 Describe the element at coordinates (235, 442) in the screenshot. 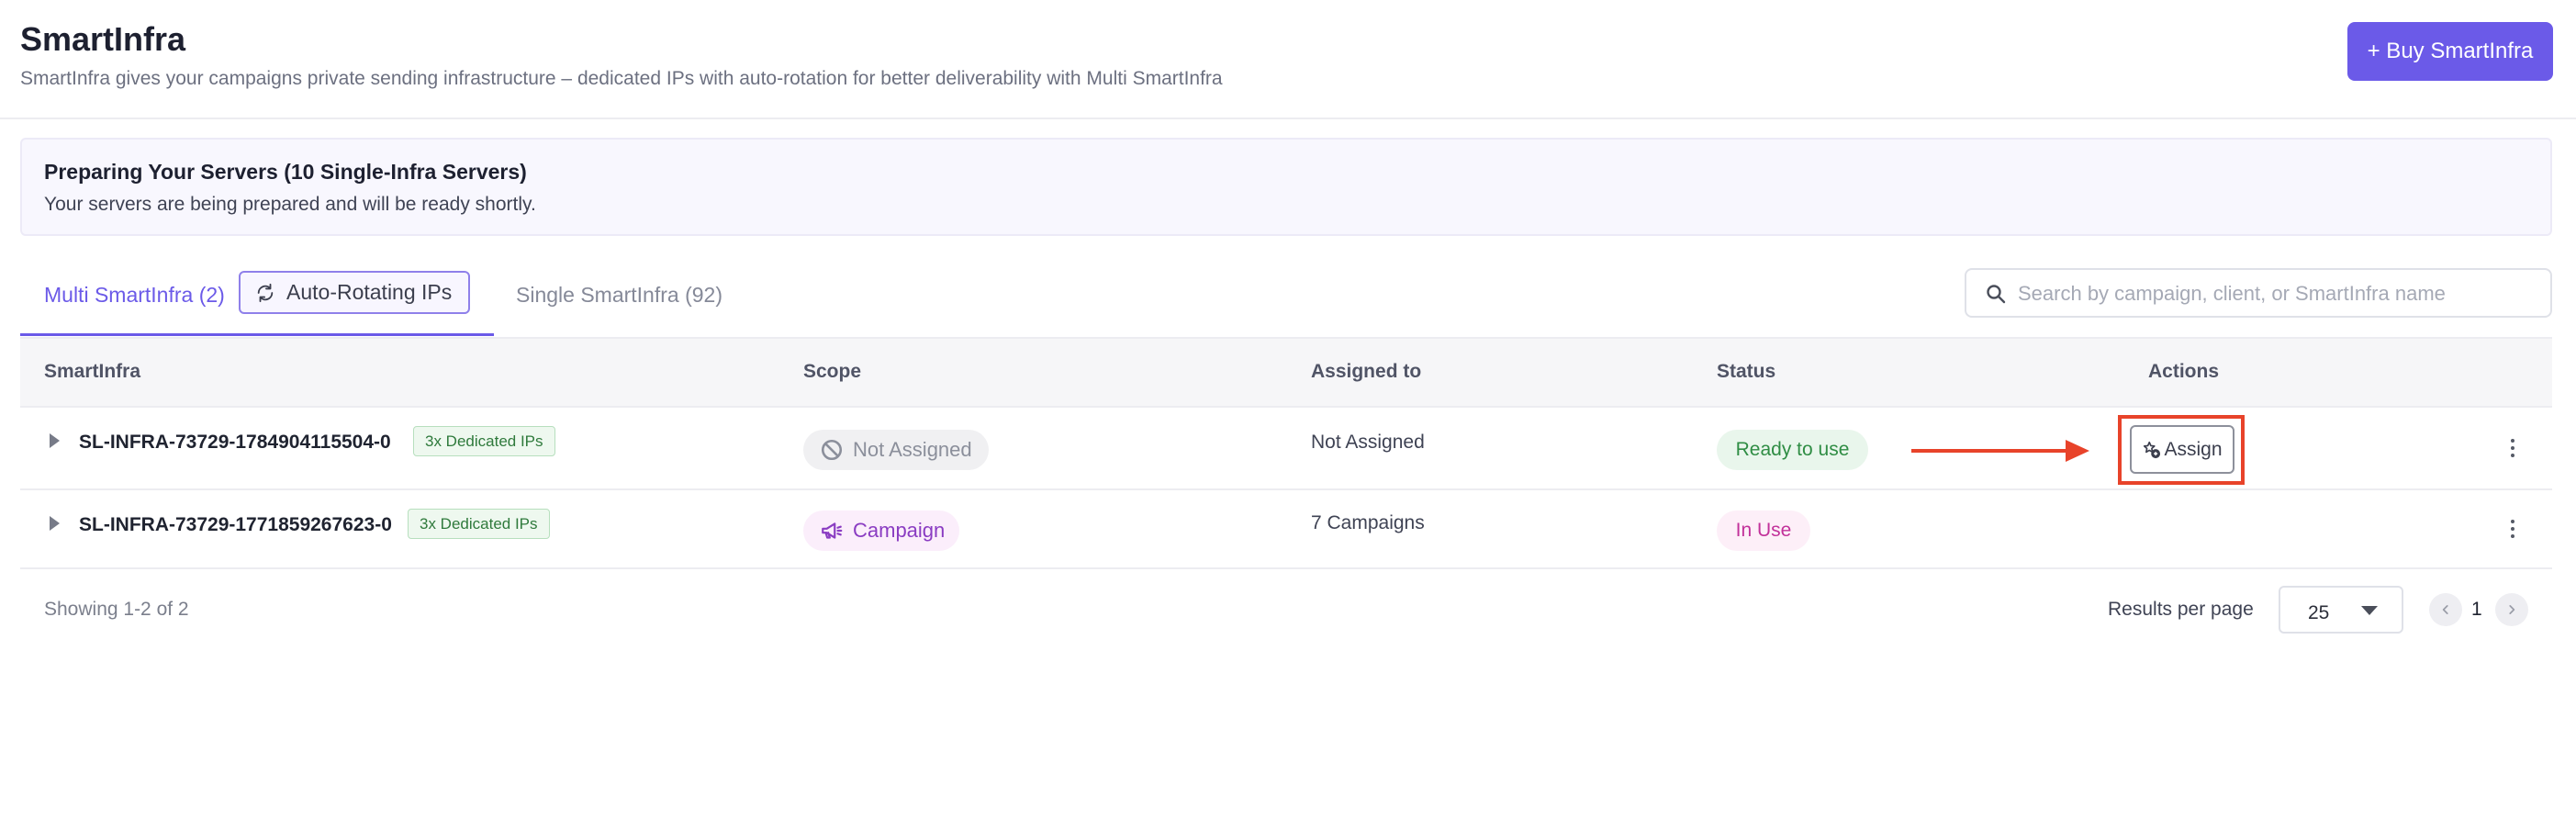

I see `smartinfra-name: SL-INFRA-73729-1784904115504-0` at that location.